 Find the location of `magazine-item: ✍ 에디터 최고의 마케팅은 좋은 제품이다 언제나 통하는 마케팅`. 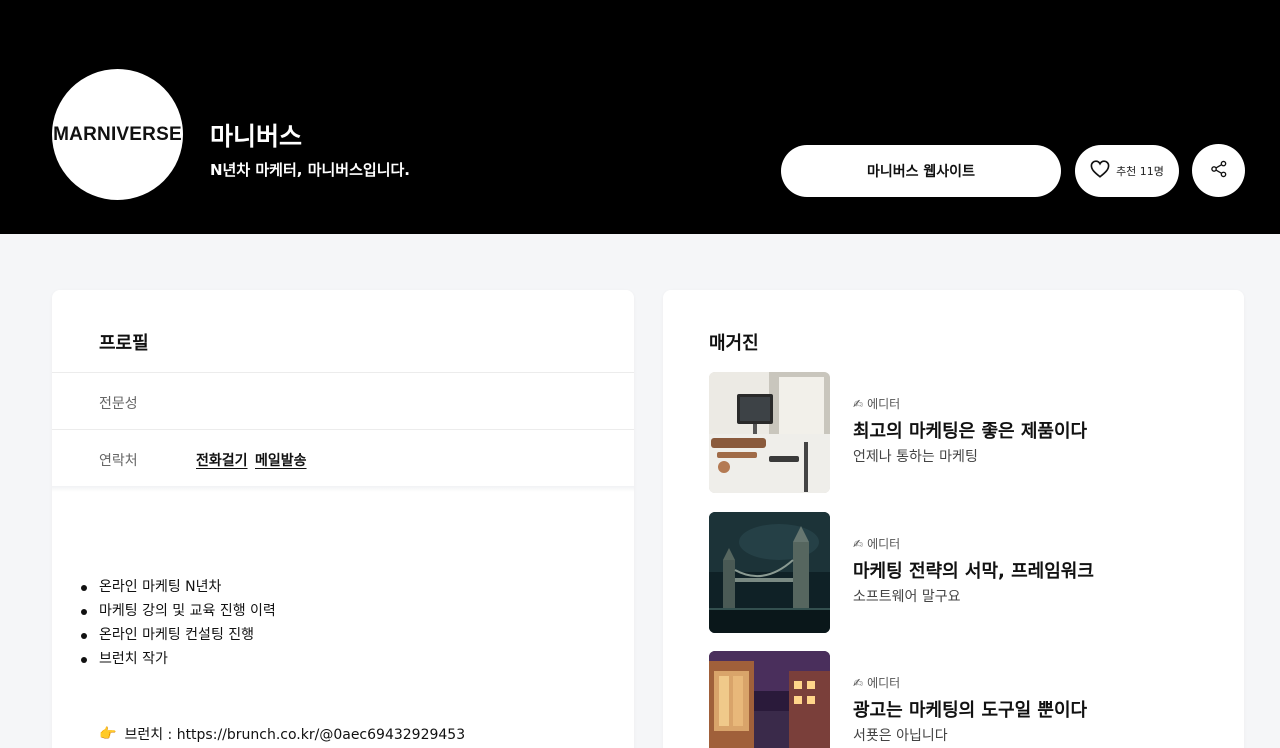

magazine-item: ✍ 에디터 최고의 마케팅은 좋은 제품이다 언제나 통하는 마케팅 is located at coordinates (959, 432).